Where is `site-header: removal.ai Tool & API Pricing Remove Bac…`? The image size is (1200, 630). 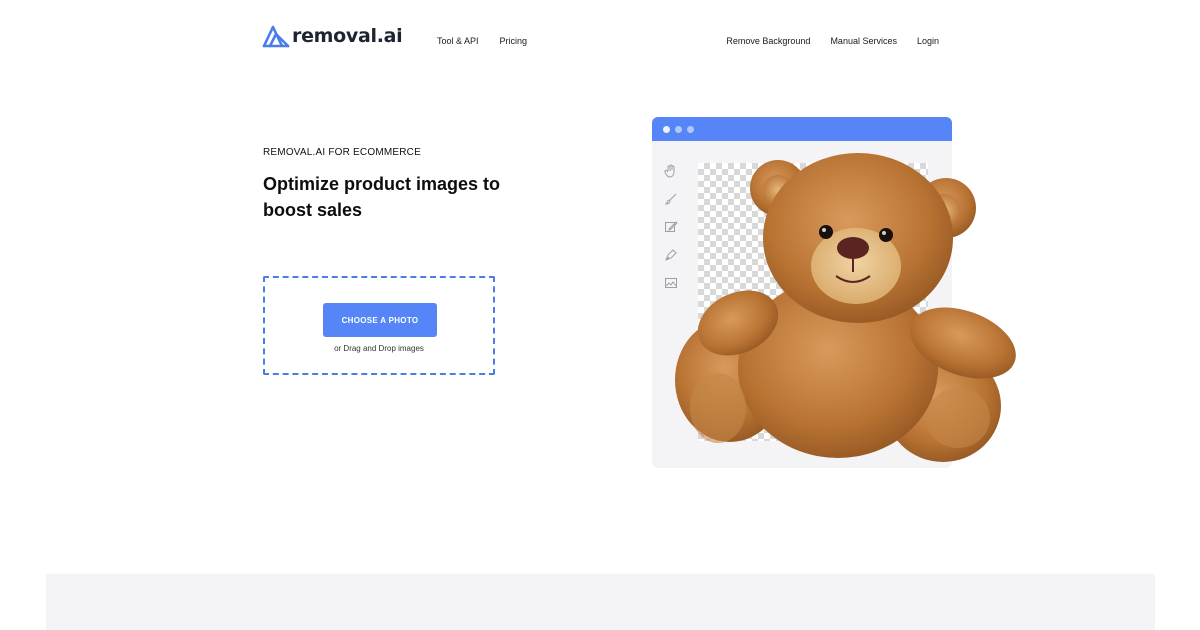
site-header: removal.ai Tool & API Pricing Remove Bac… is located at coordinates (600, 42).